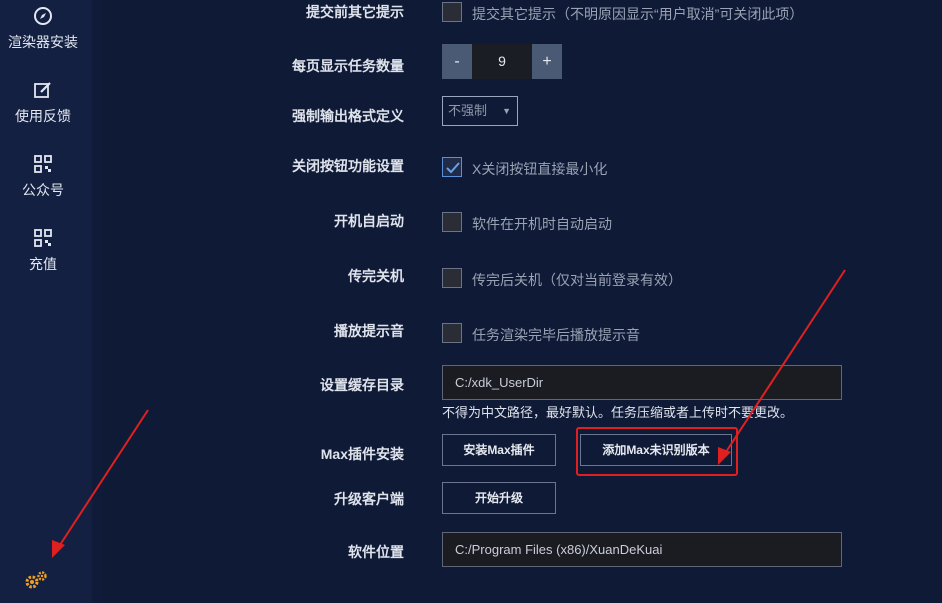 Image resolution: width=942 pixels, height=603 pixels. What do you see at coordinates (457, 61) in the screenshot?
I see `decrement-button: -` at bounding box center [457, 61].